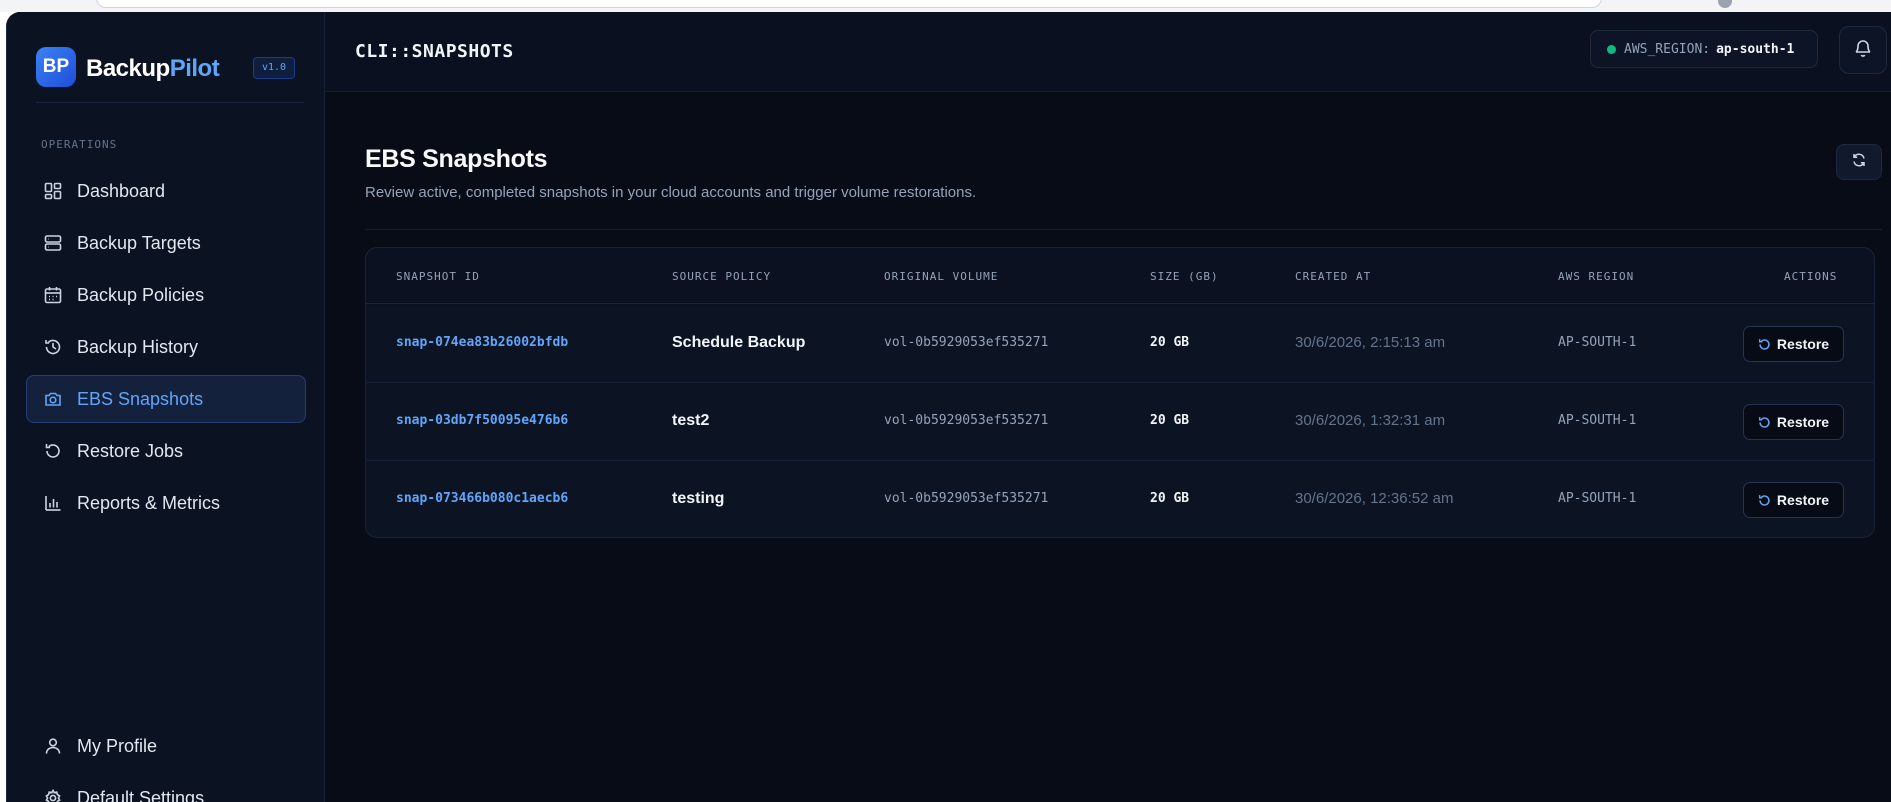 The width and height of the screenshot is (1891, 802). What do you see at coordinates (1755, 49) in the screenshot?
I see `region-value: ap-south-1` at bounding box center [1755, 49].